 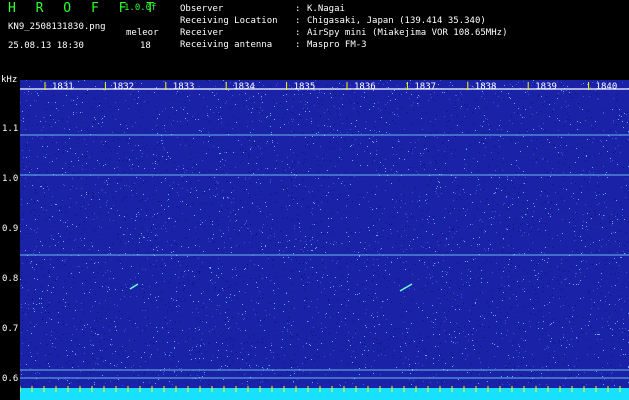 What do you see at coordinates (202, 33) in the screenshot?
I see `meta-key: Receiver` at bounding box center [202, 33].